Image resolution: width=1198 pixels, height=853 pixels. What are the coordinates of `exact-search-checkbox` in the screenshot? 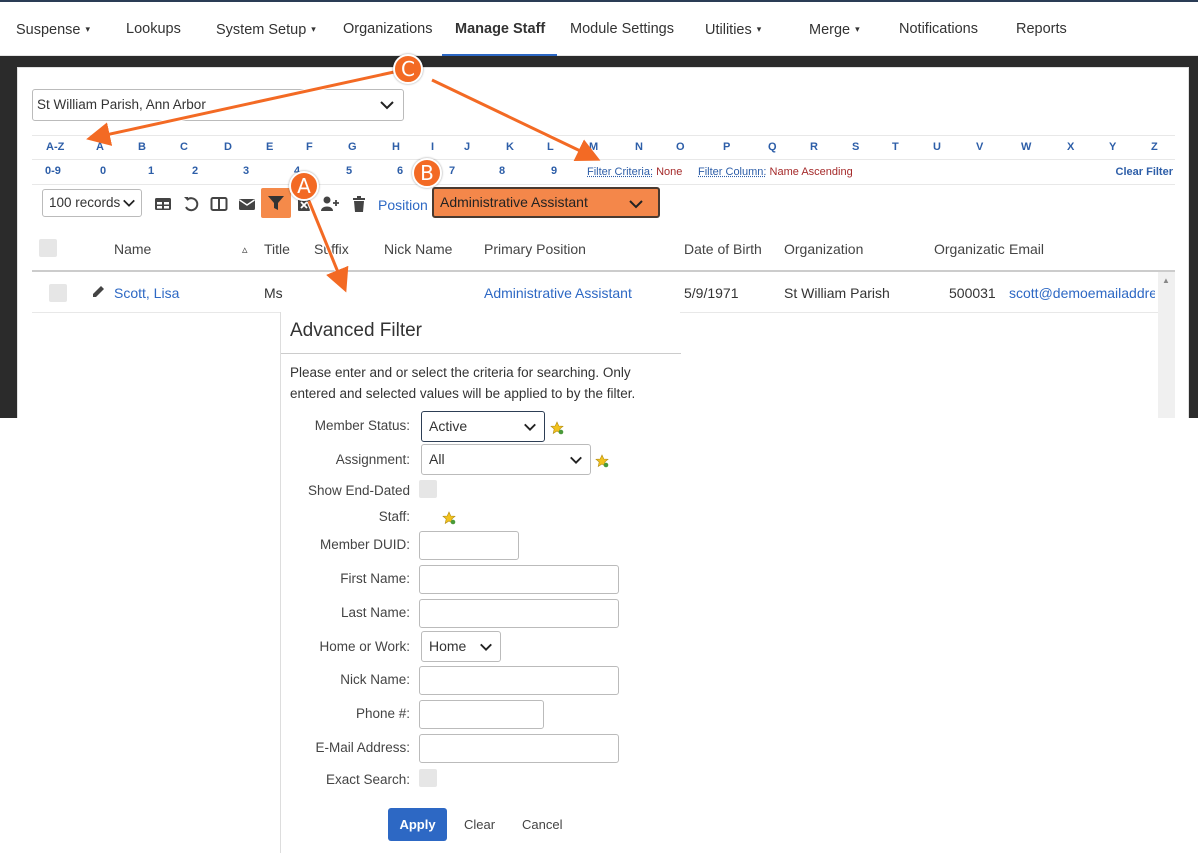 It's located at (428, 778).